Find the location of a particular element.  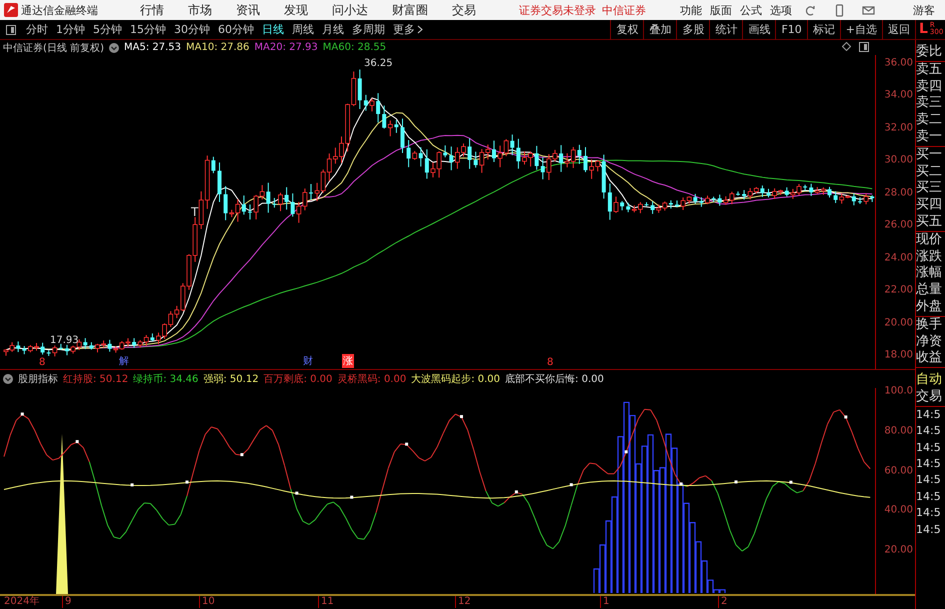

quote-label: 卖四 is located at coordinates (929, 86).